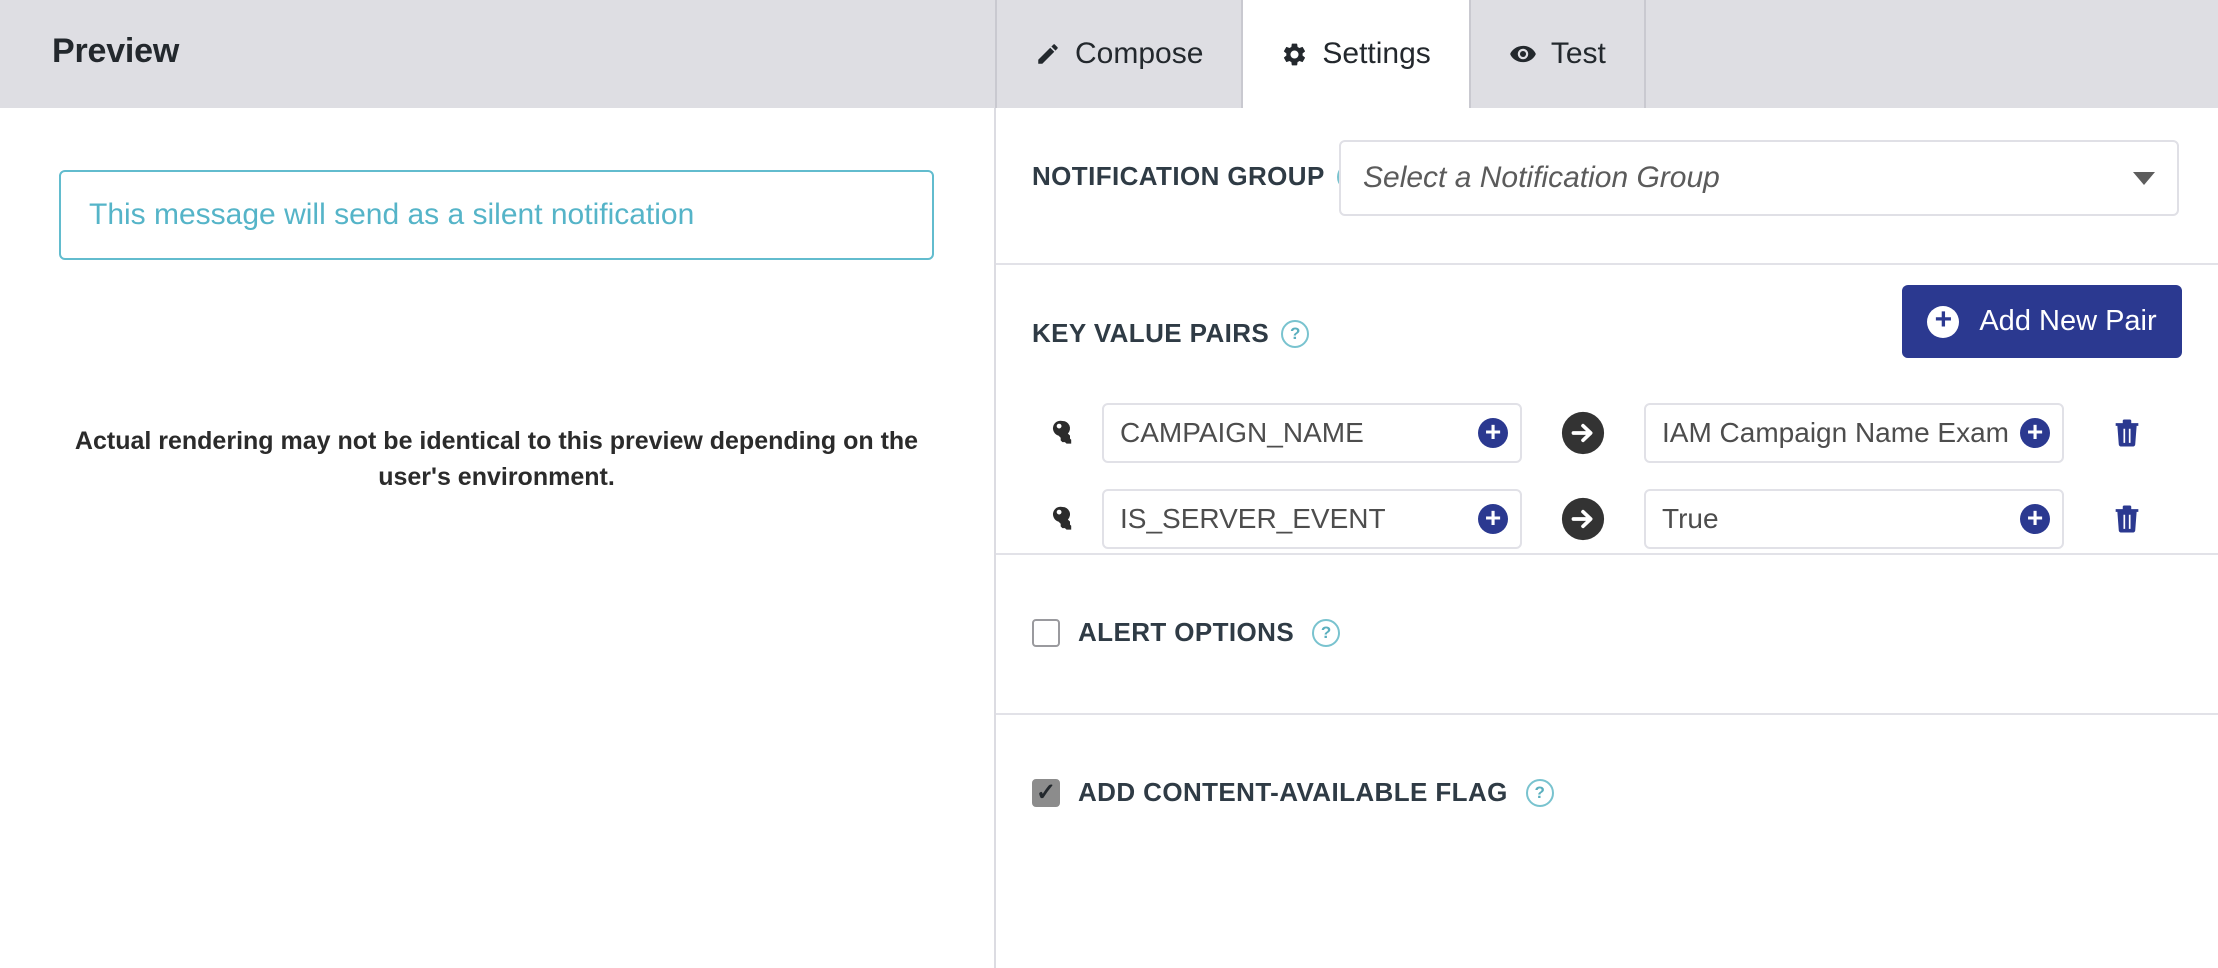  What do you see at coordinates (1048, 54) in the screenshot?
I see `pencil-icon` at bounding box center [1048, 54].